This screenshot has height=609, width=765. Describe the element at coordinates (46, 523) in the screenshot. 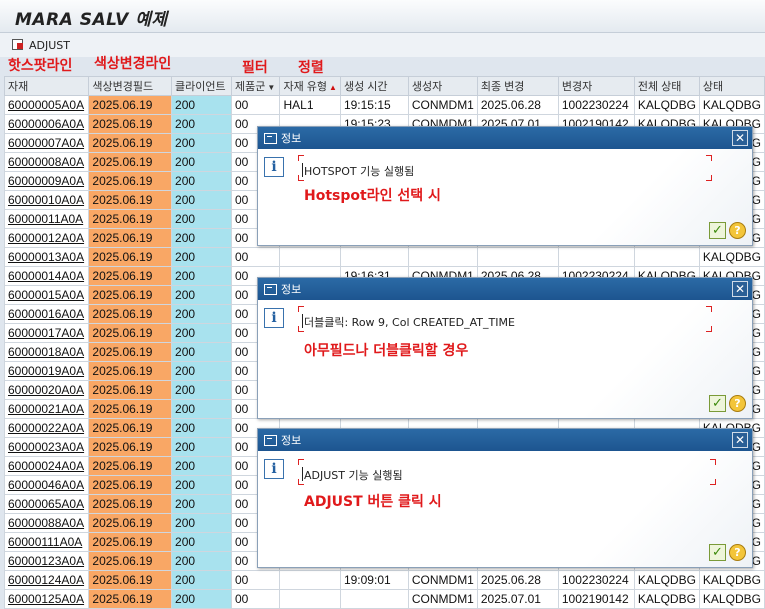

I see `material-hotspot-link: 60000088A0A` at that location.